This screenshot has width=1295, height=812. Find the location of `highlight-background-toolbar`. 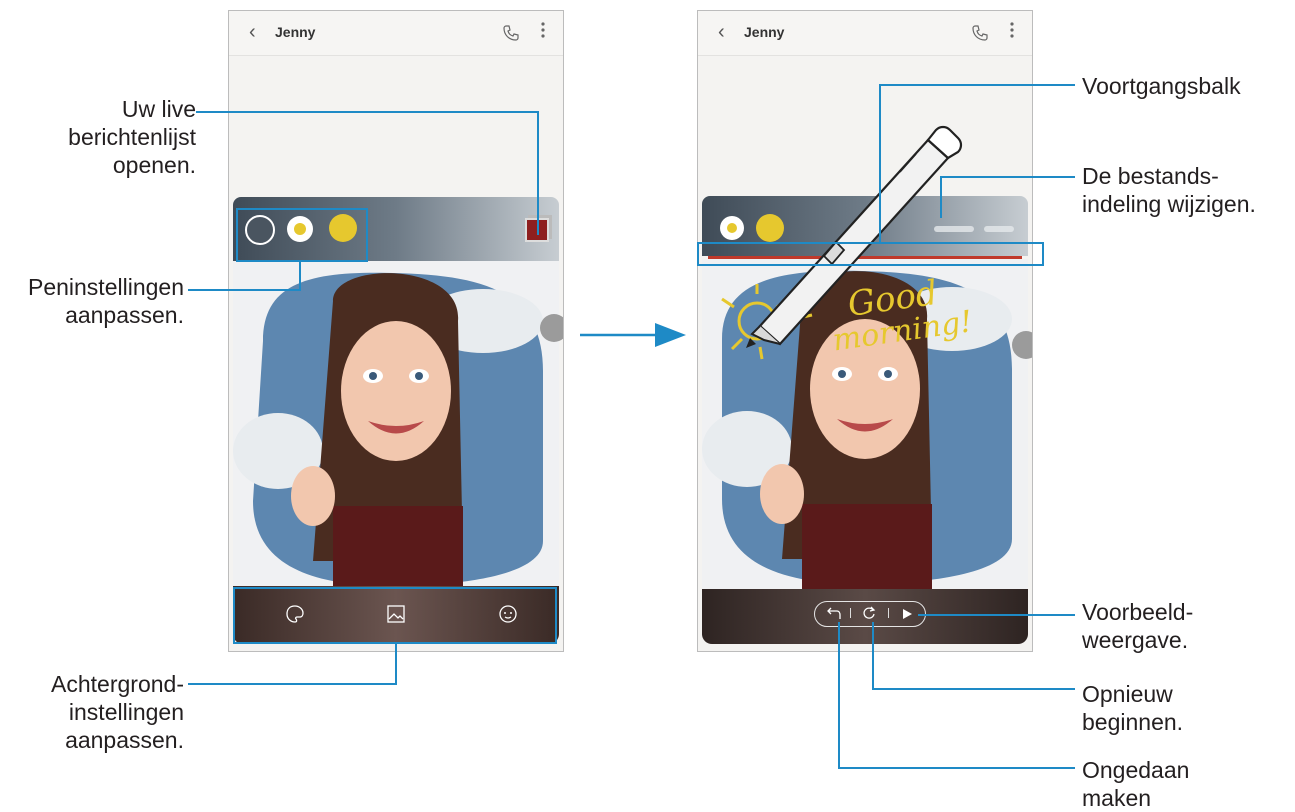

highlight-background-toolbar is located at coordinates (395, 615).